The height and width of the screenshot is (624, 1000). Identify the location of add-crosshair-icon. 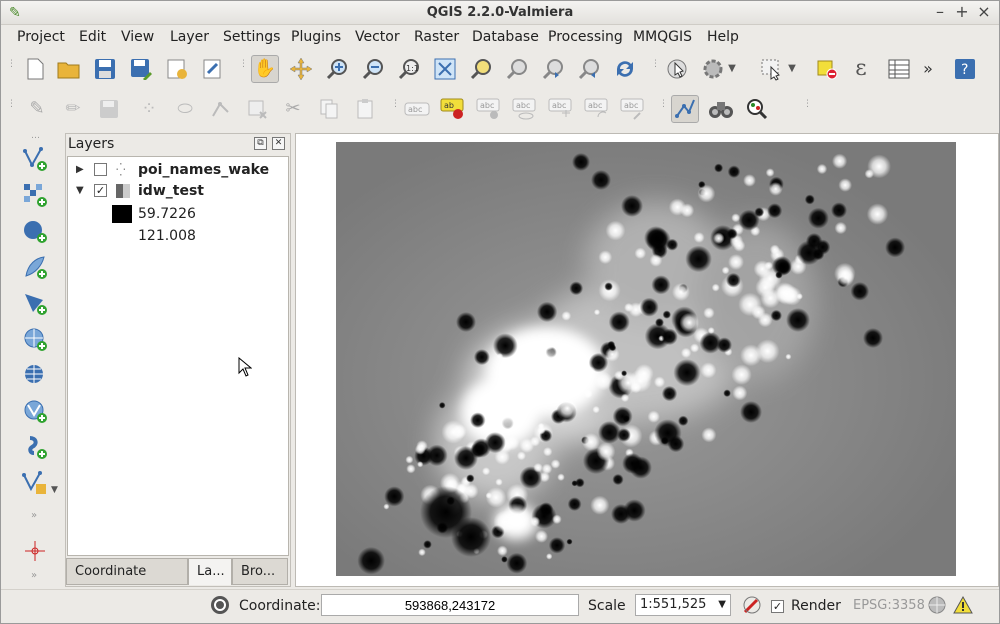
(35, 551).